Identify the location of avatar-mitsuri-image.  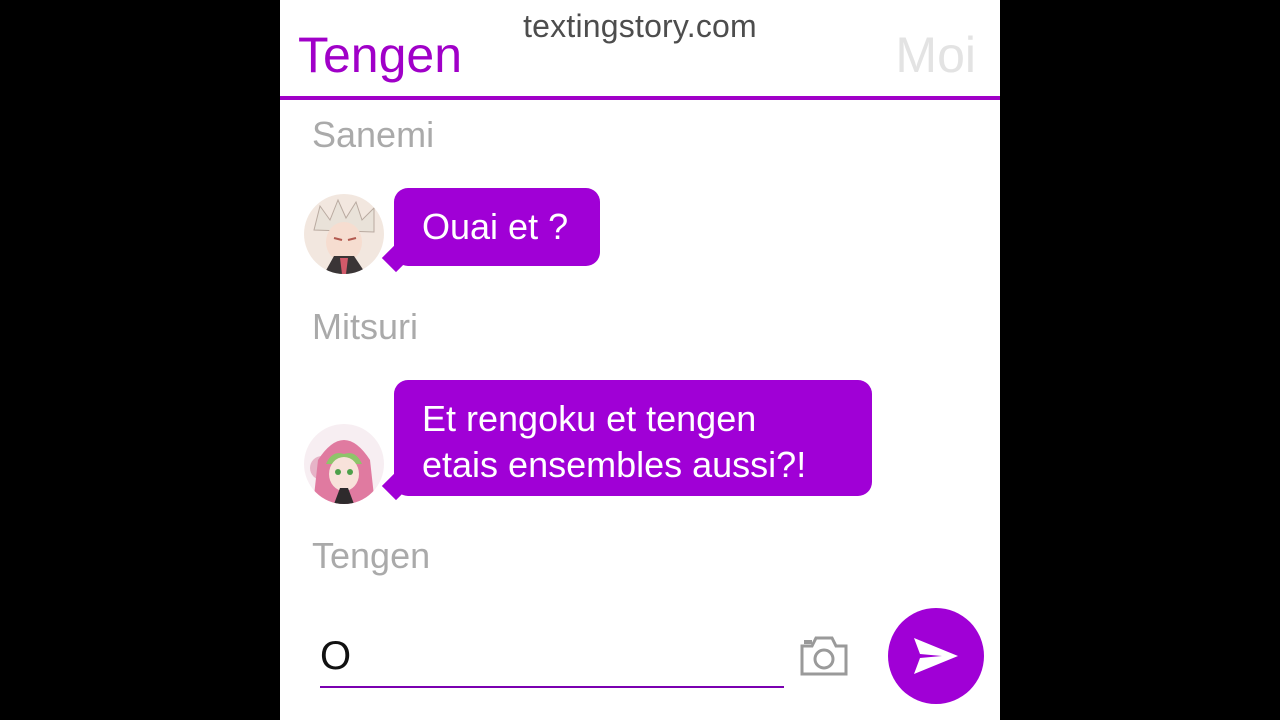
(344, 464).